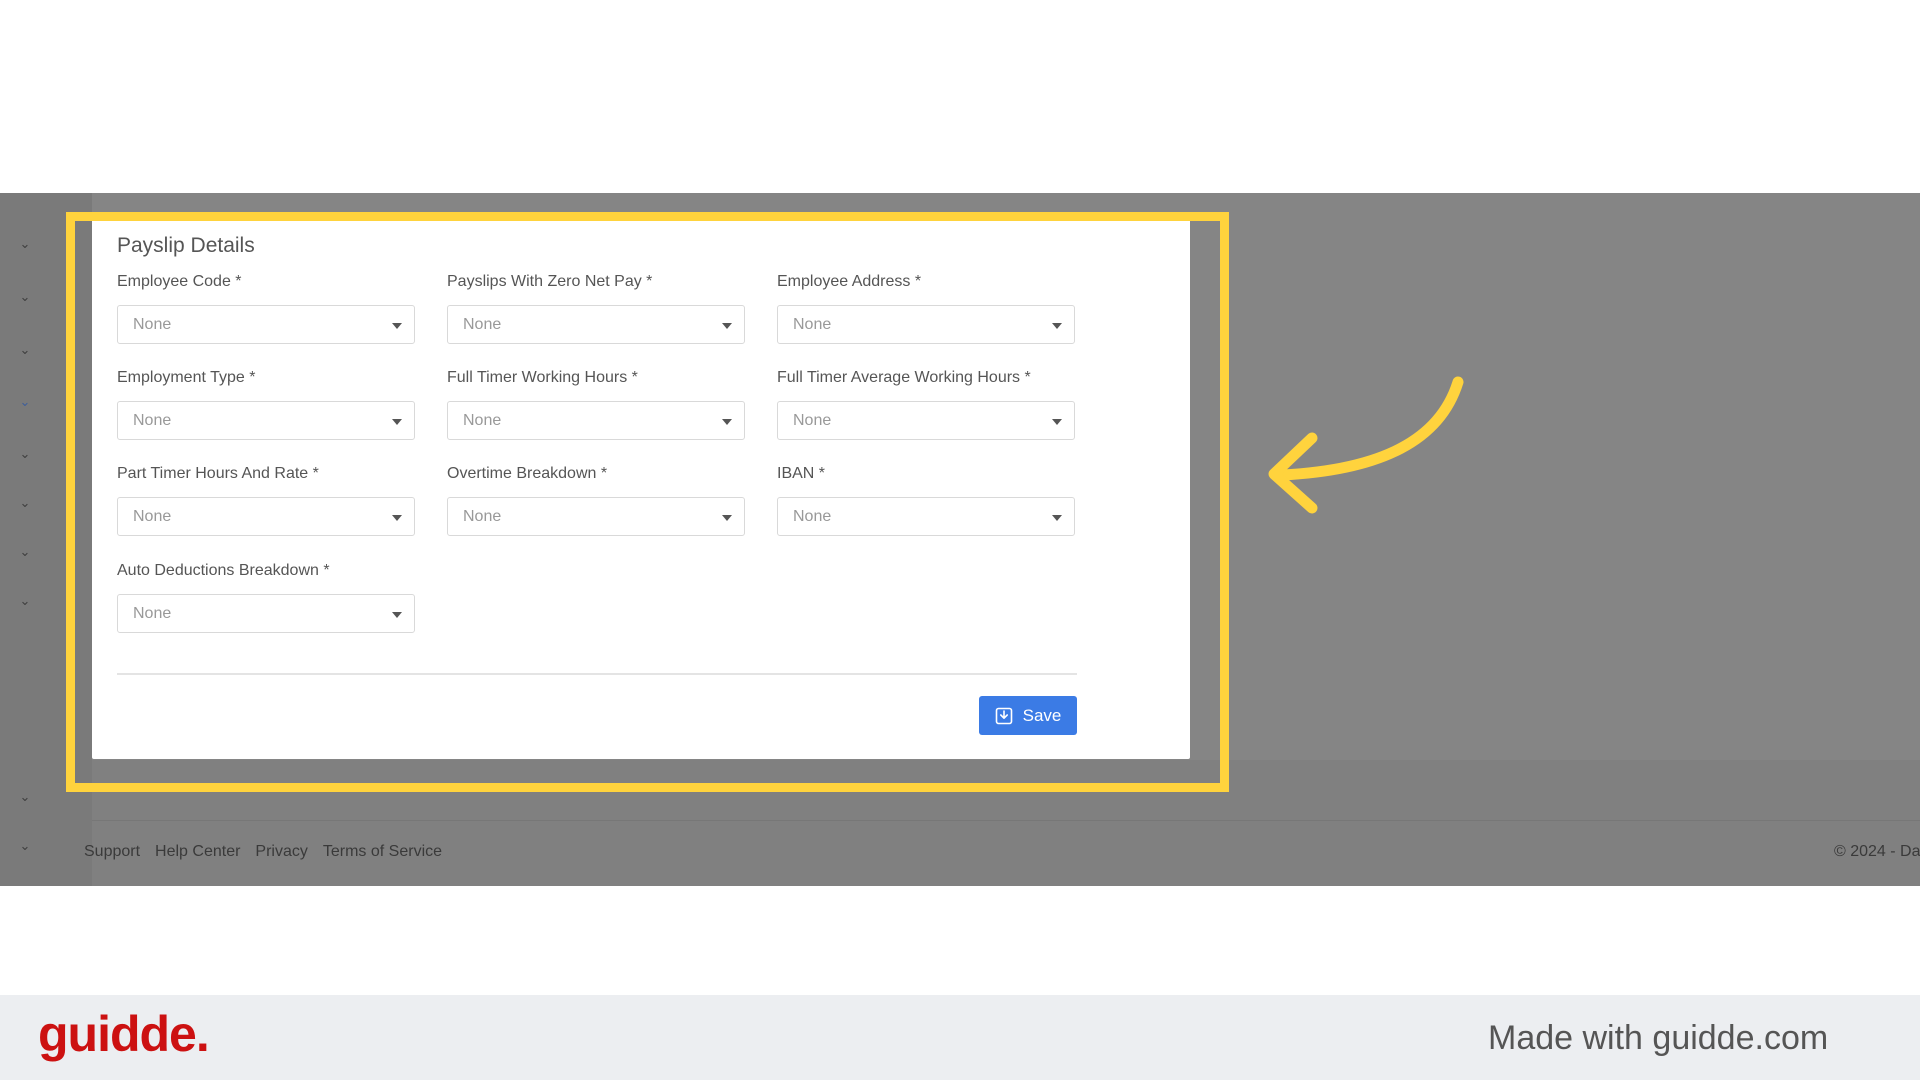 The width and height of the screenshot is (1920, 1080). Describe the element at coordinates (1366, 445) in the screenshot. I see `curved-arrow-icon` at that location.